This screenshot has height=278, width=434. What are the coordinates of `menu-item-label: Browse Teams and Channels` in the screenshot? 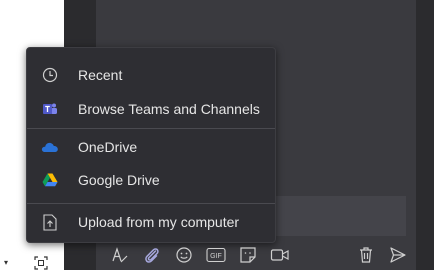 It's located at (169, 109).